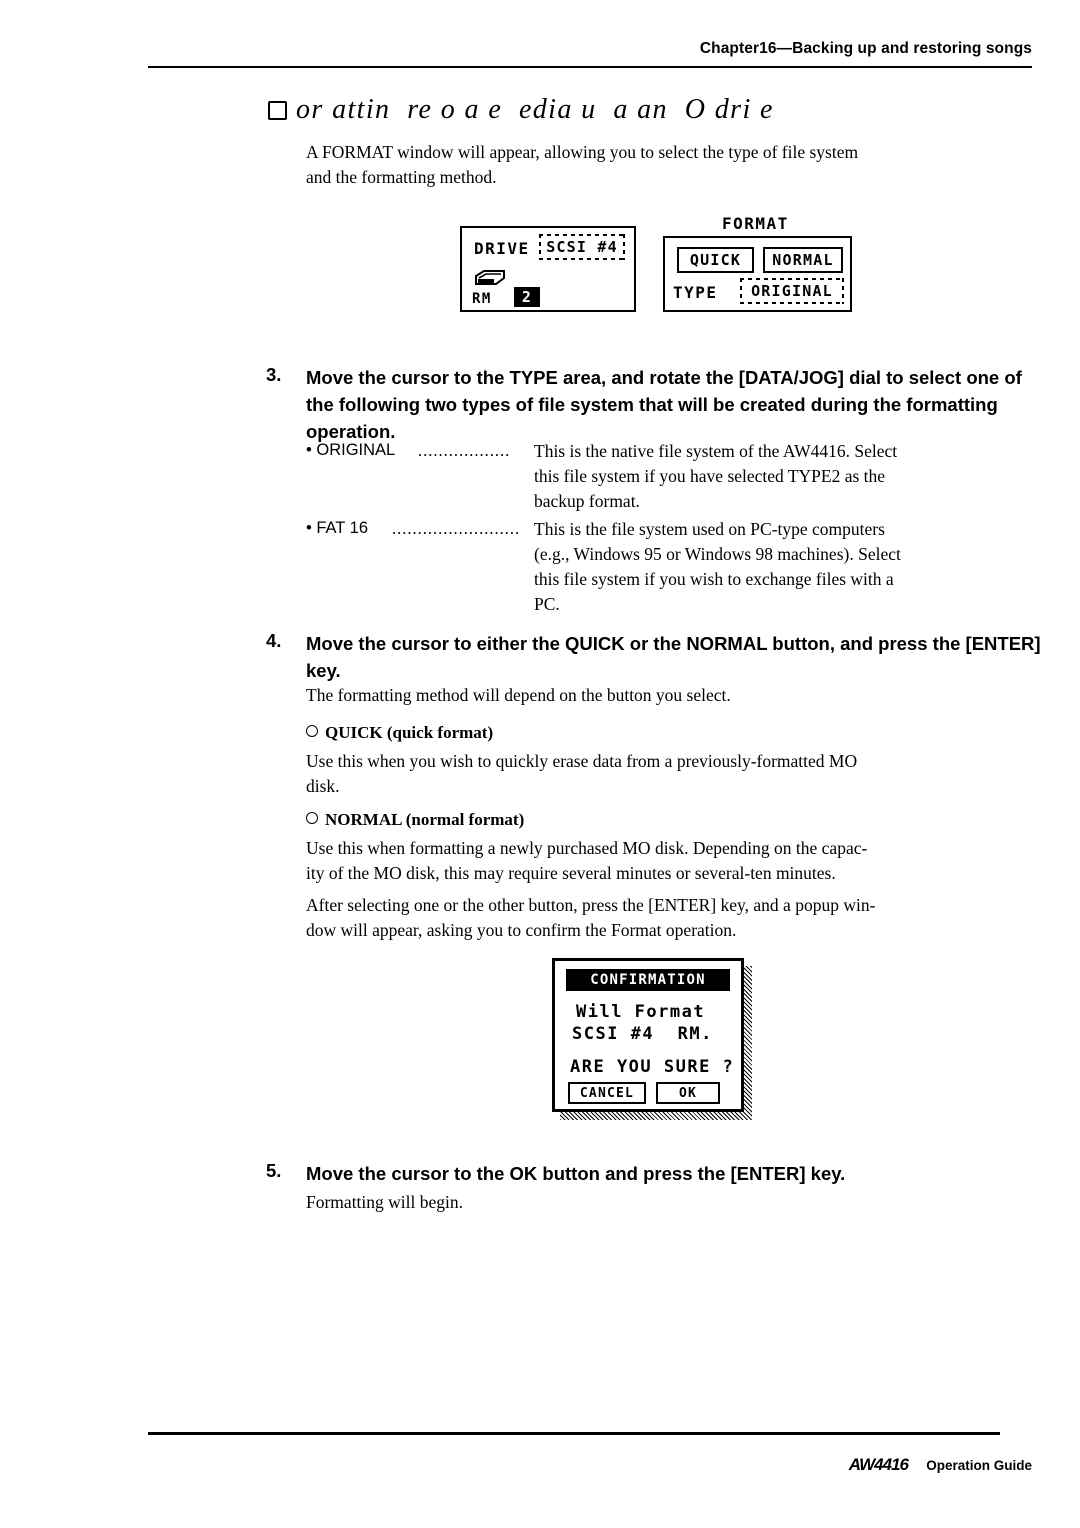  I want to click on step-5-number: 5., so click(274, 1170).